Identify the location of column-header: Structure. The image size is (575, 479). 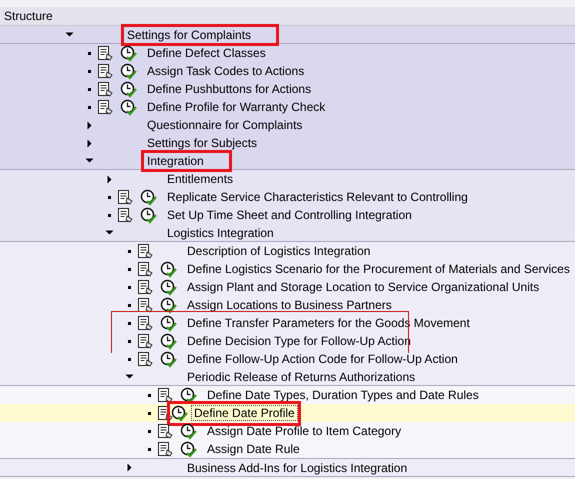
(28, 16).